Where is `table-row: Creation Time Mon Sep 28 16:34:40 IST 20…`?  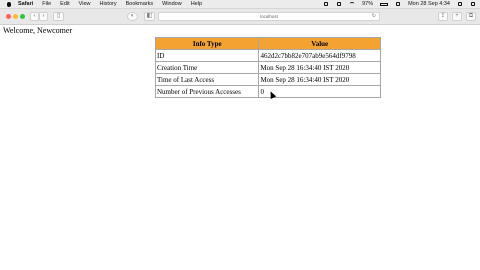 table-row: Creation Time Mon Sep 28 16:34:40 IST 20… is located at coordinates (267, 67).